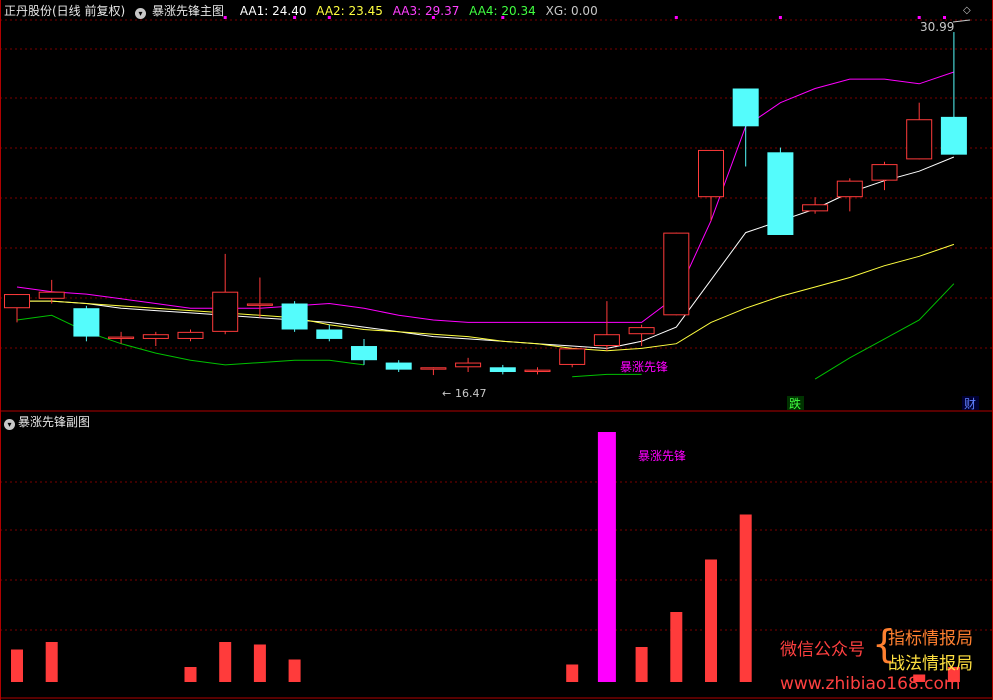 This screenshot has width=993, height=700. I want to click on watermark-url: www.zhibiao168.com, so click(870, 684).